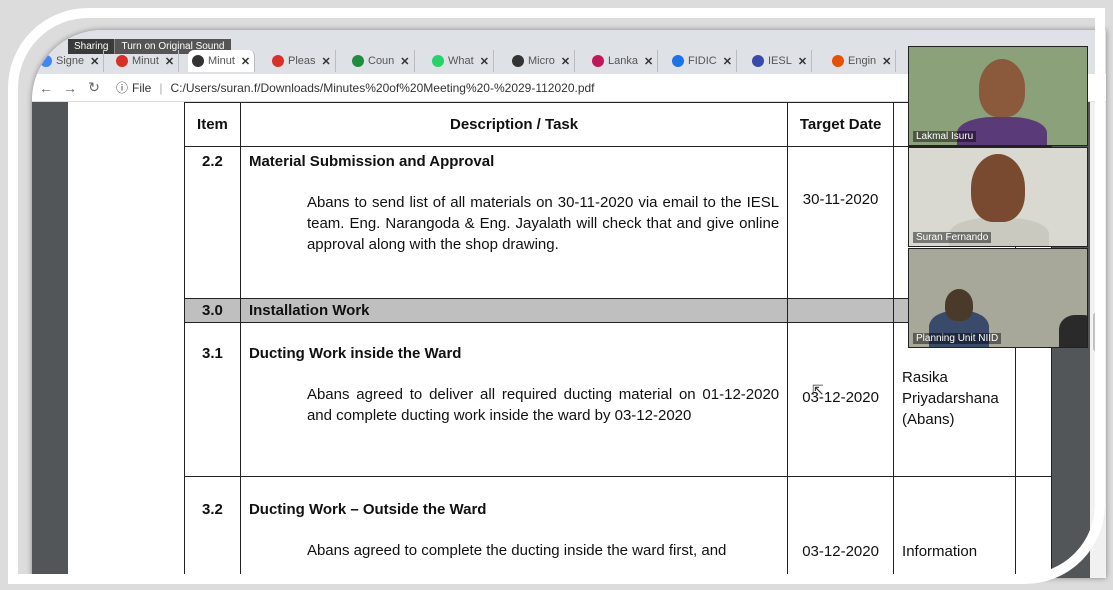  I want to click on tab-10: Engin ✕, so click(862, 61).